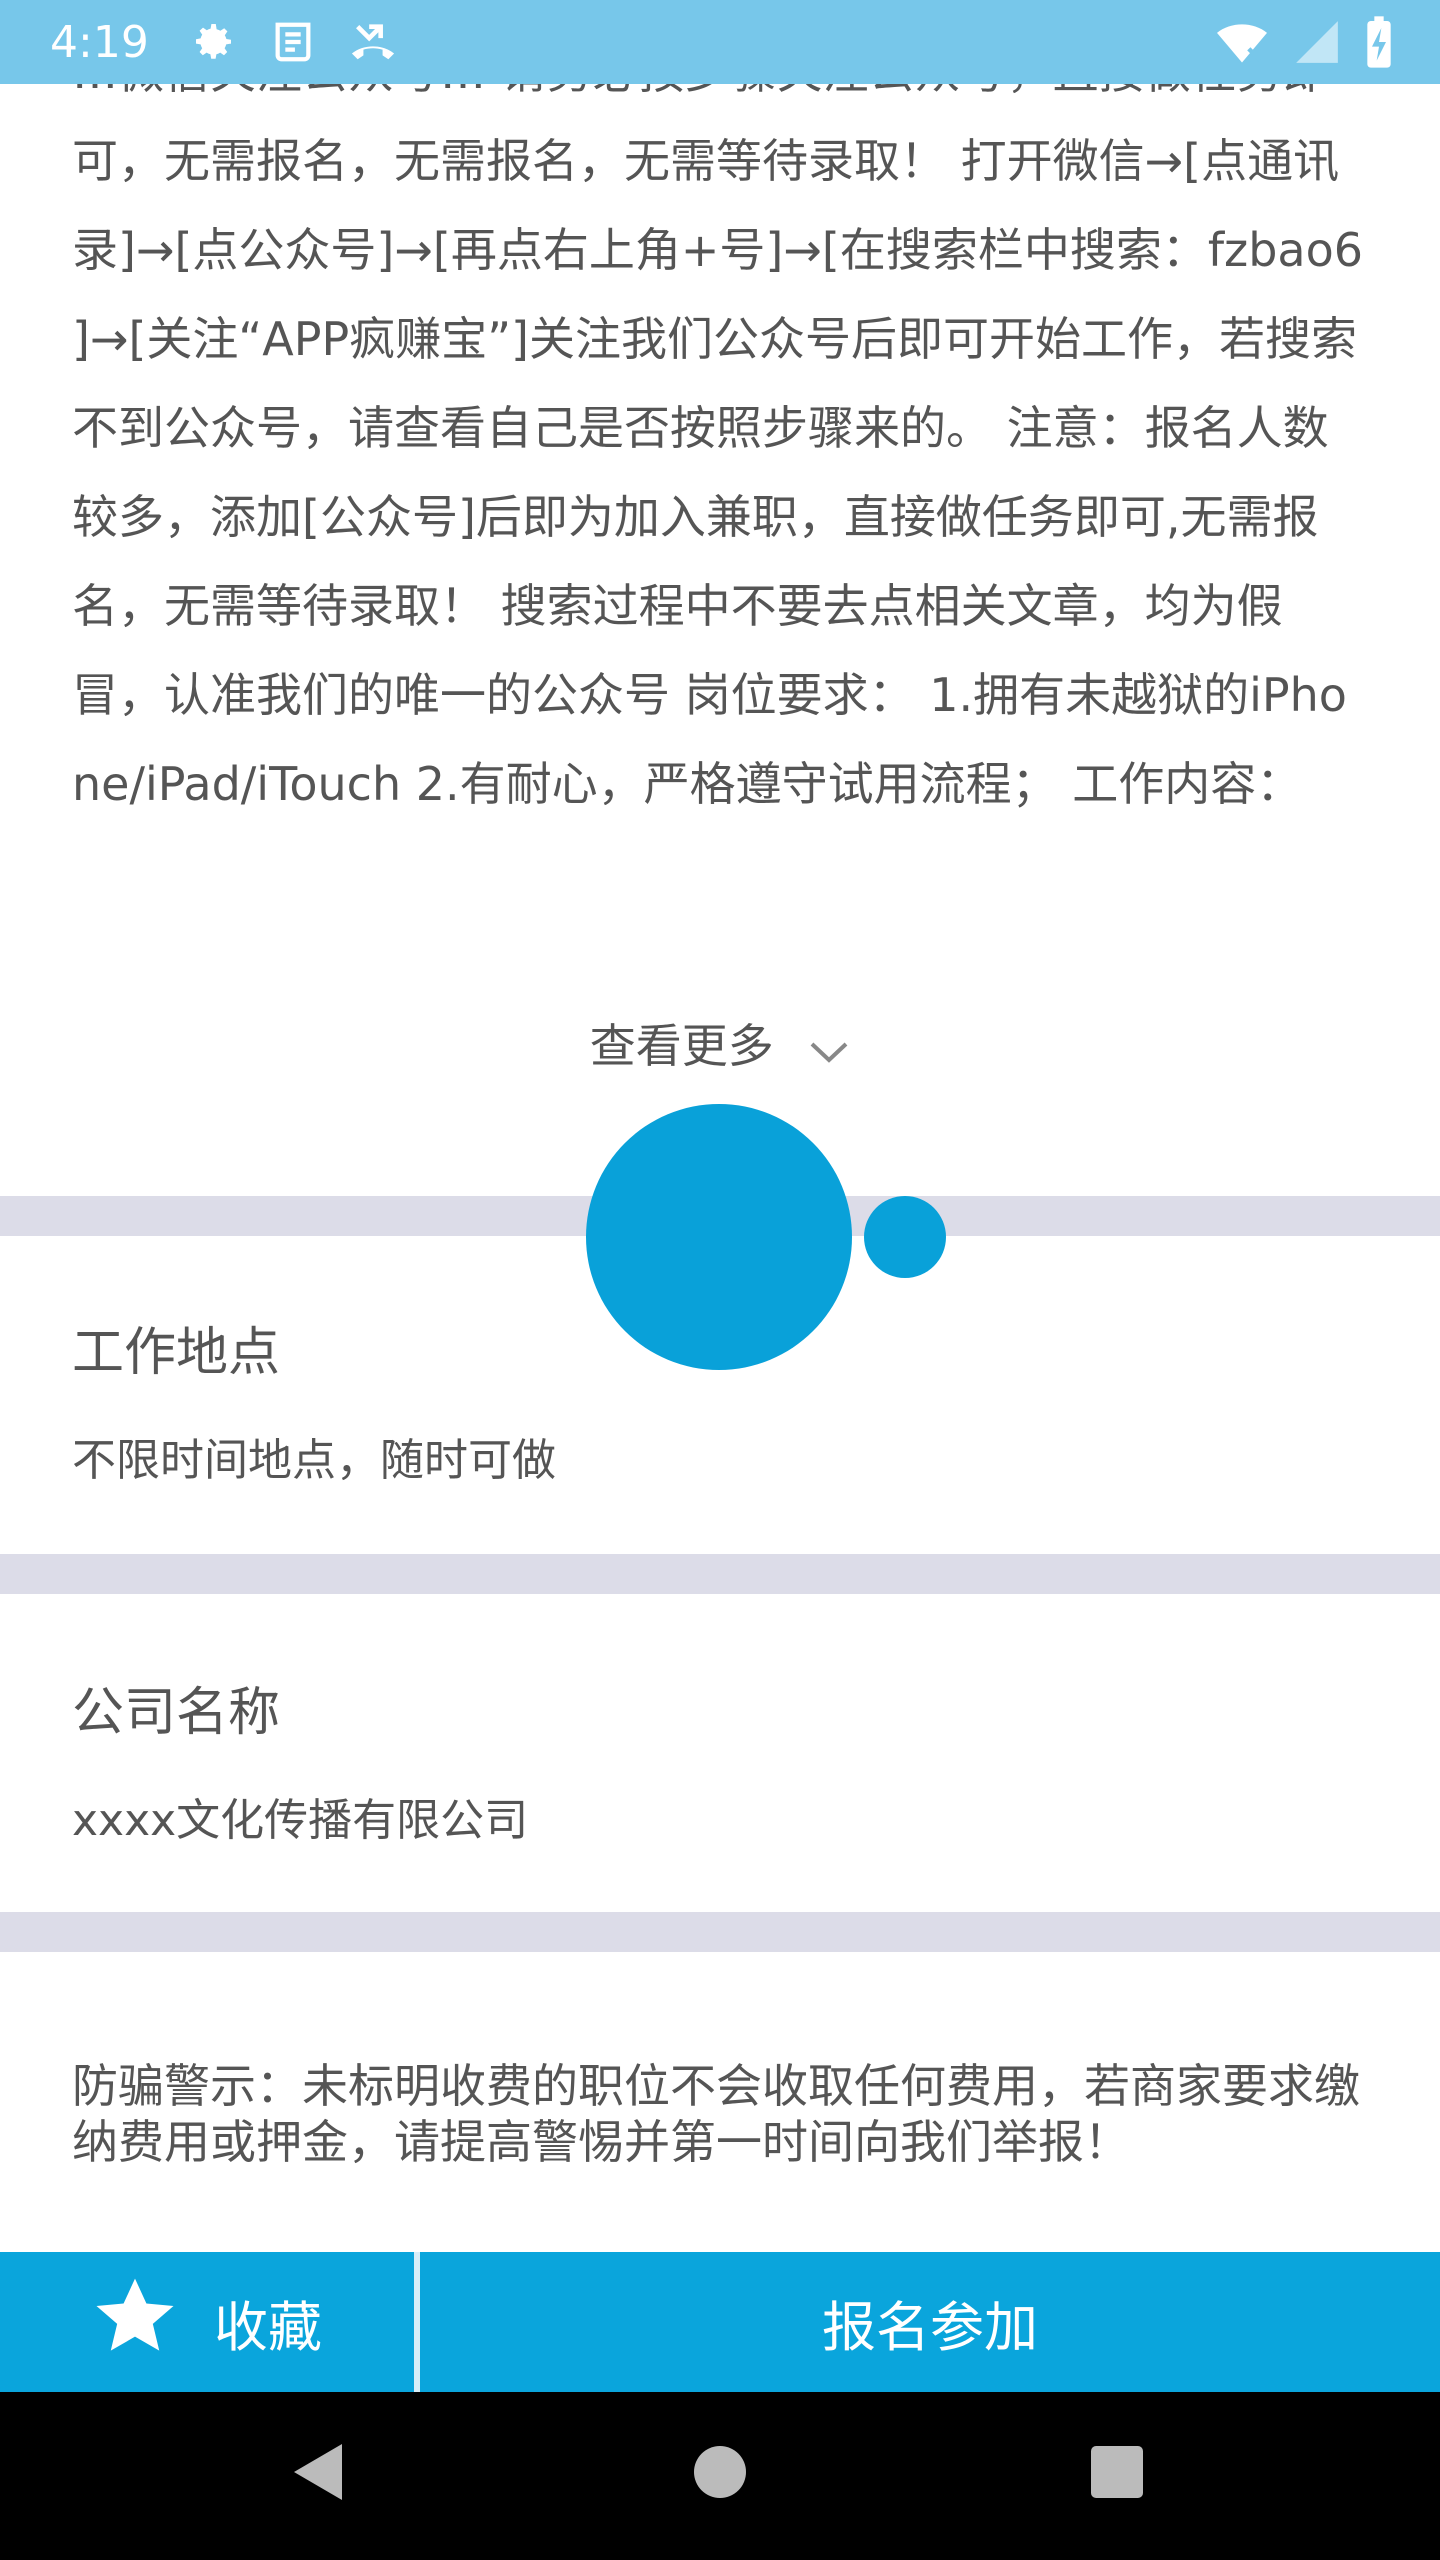 Image resolution: width=1440 pixels, height=2560 pixels. I want to click on recents-icon, so click(1117, 2474).